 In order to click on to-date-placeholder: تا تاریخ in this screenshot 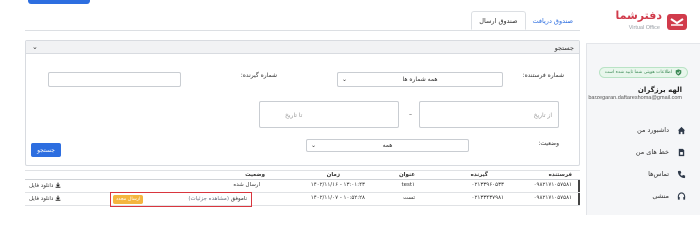, I will do `click(294, 115)`.